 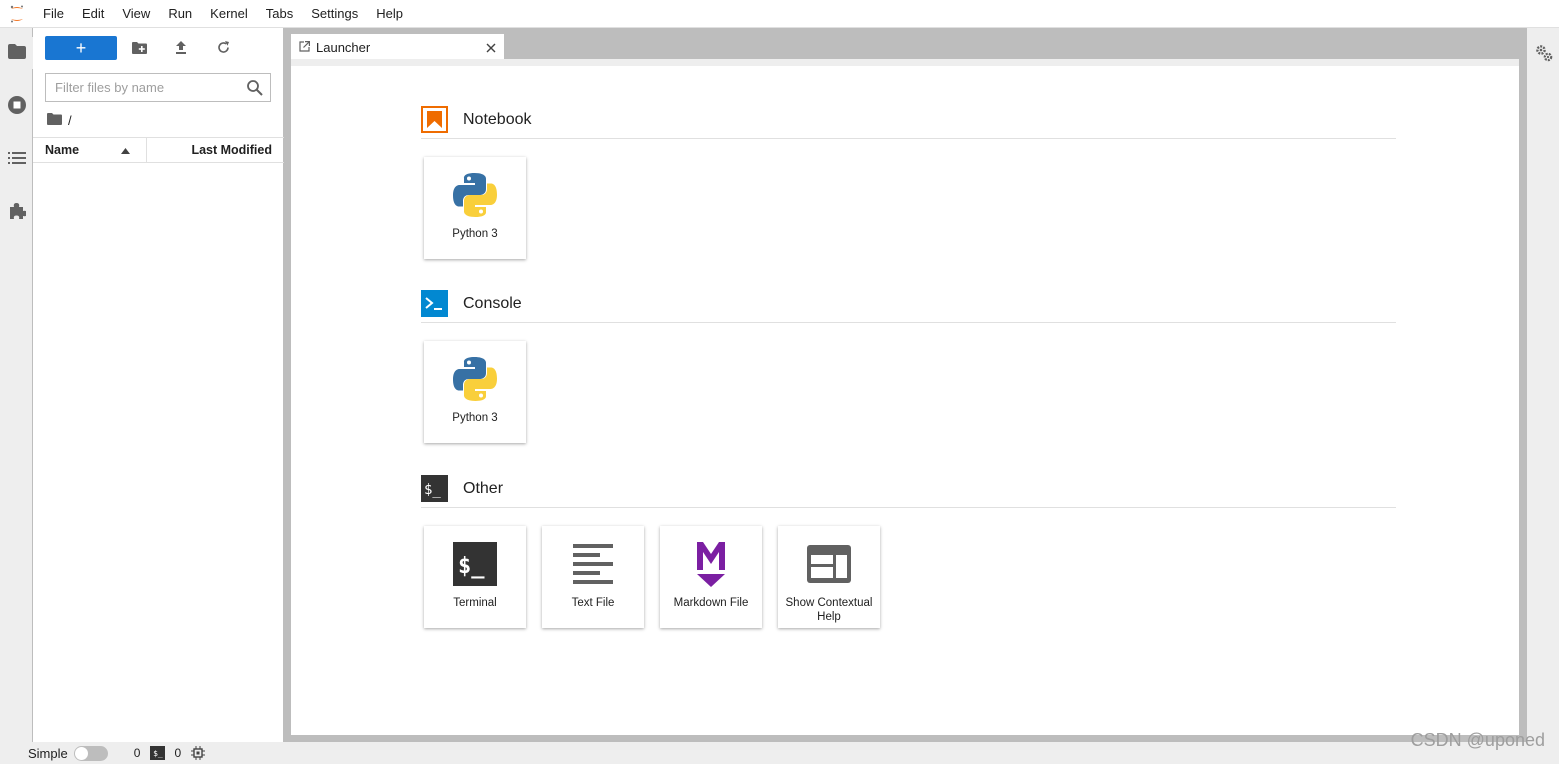 I want to click on menu-tabs: Tabs, so click(x=279, y=14).